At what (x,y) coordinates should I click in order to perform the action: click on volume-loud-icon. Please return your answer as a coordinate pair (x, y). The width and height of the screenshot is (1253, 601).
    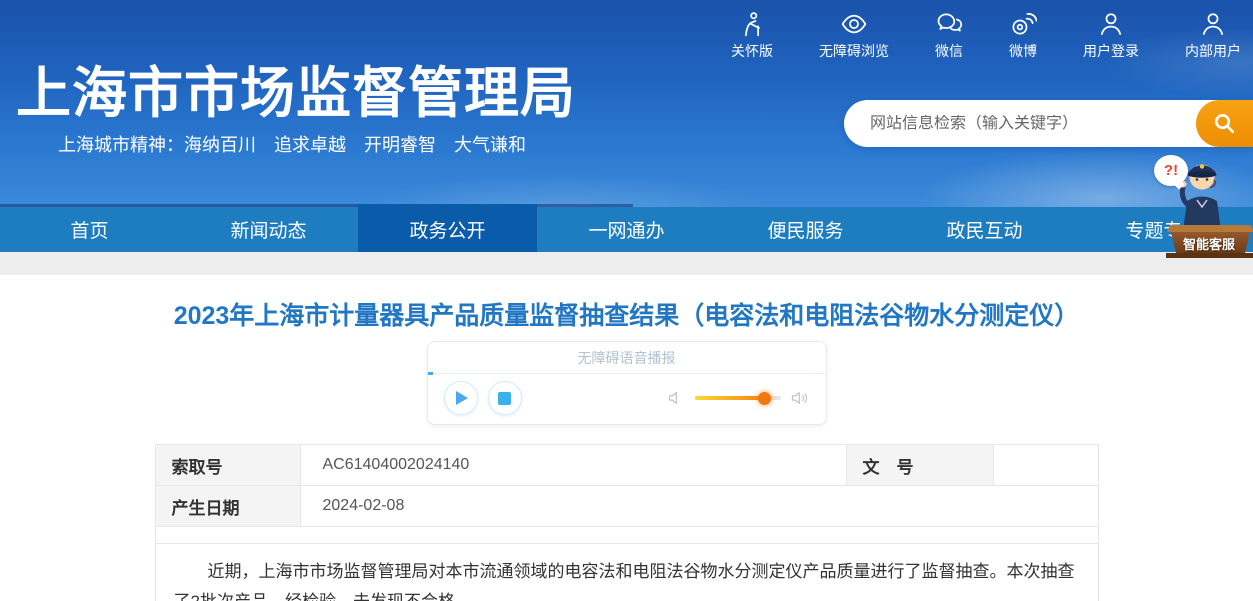
    Looking at the image, I should click on (800, 398).